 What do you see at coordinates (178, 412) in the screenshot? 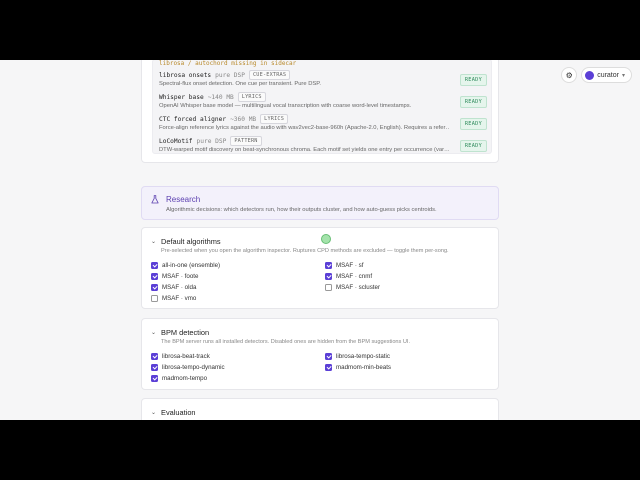
I see `section-title: Evaluation` at bounding box center [178, 412].